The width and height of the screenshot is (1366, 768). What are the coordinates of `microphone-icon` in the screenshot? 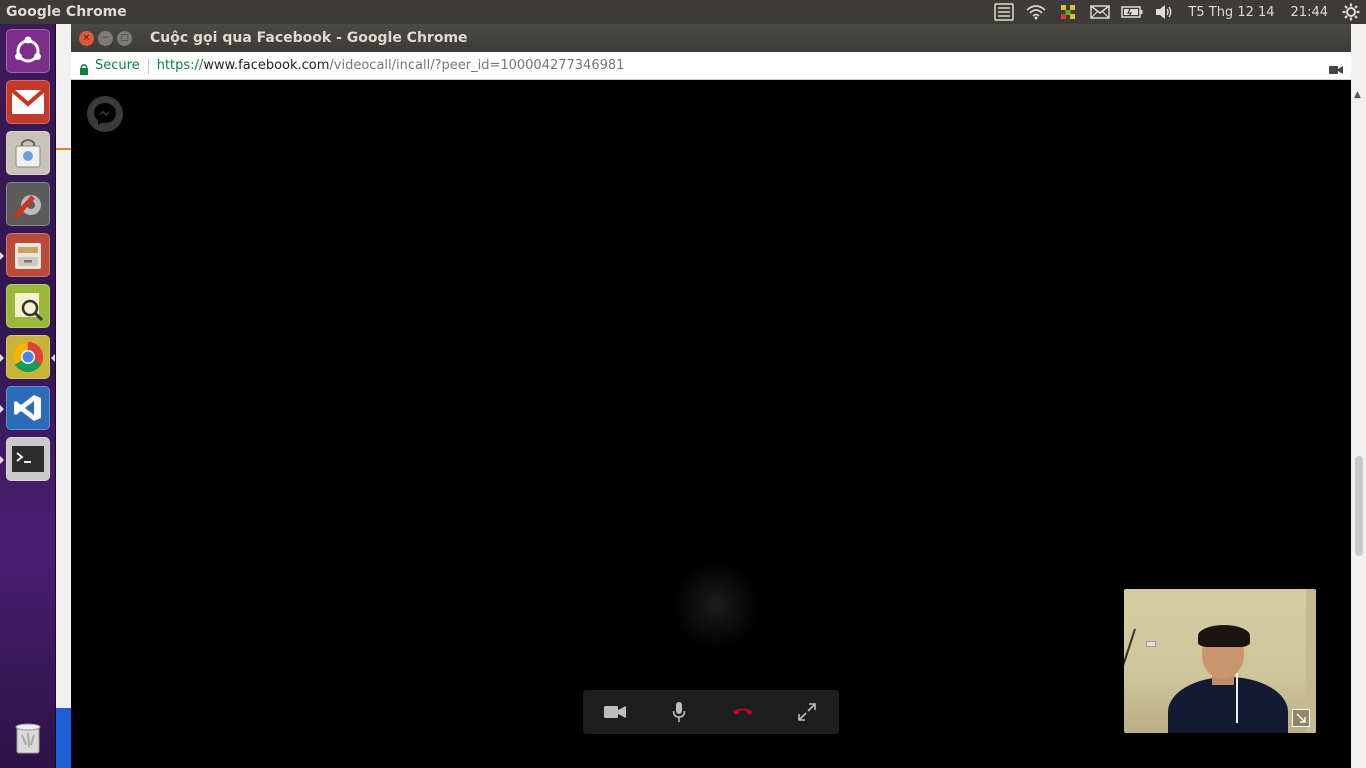 It's located at (679, 712).